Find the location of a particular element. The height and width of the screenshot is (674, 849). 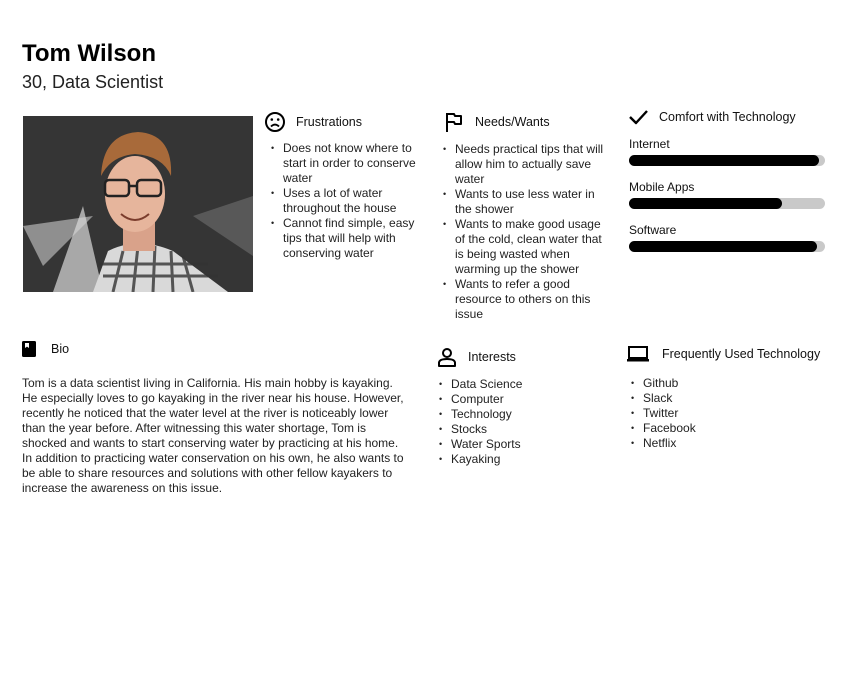

persona-name: Tom Wilson is located at coordinates (89, 53).